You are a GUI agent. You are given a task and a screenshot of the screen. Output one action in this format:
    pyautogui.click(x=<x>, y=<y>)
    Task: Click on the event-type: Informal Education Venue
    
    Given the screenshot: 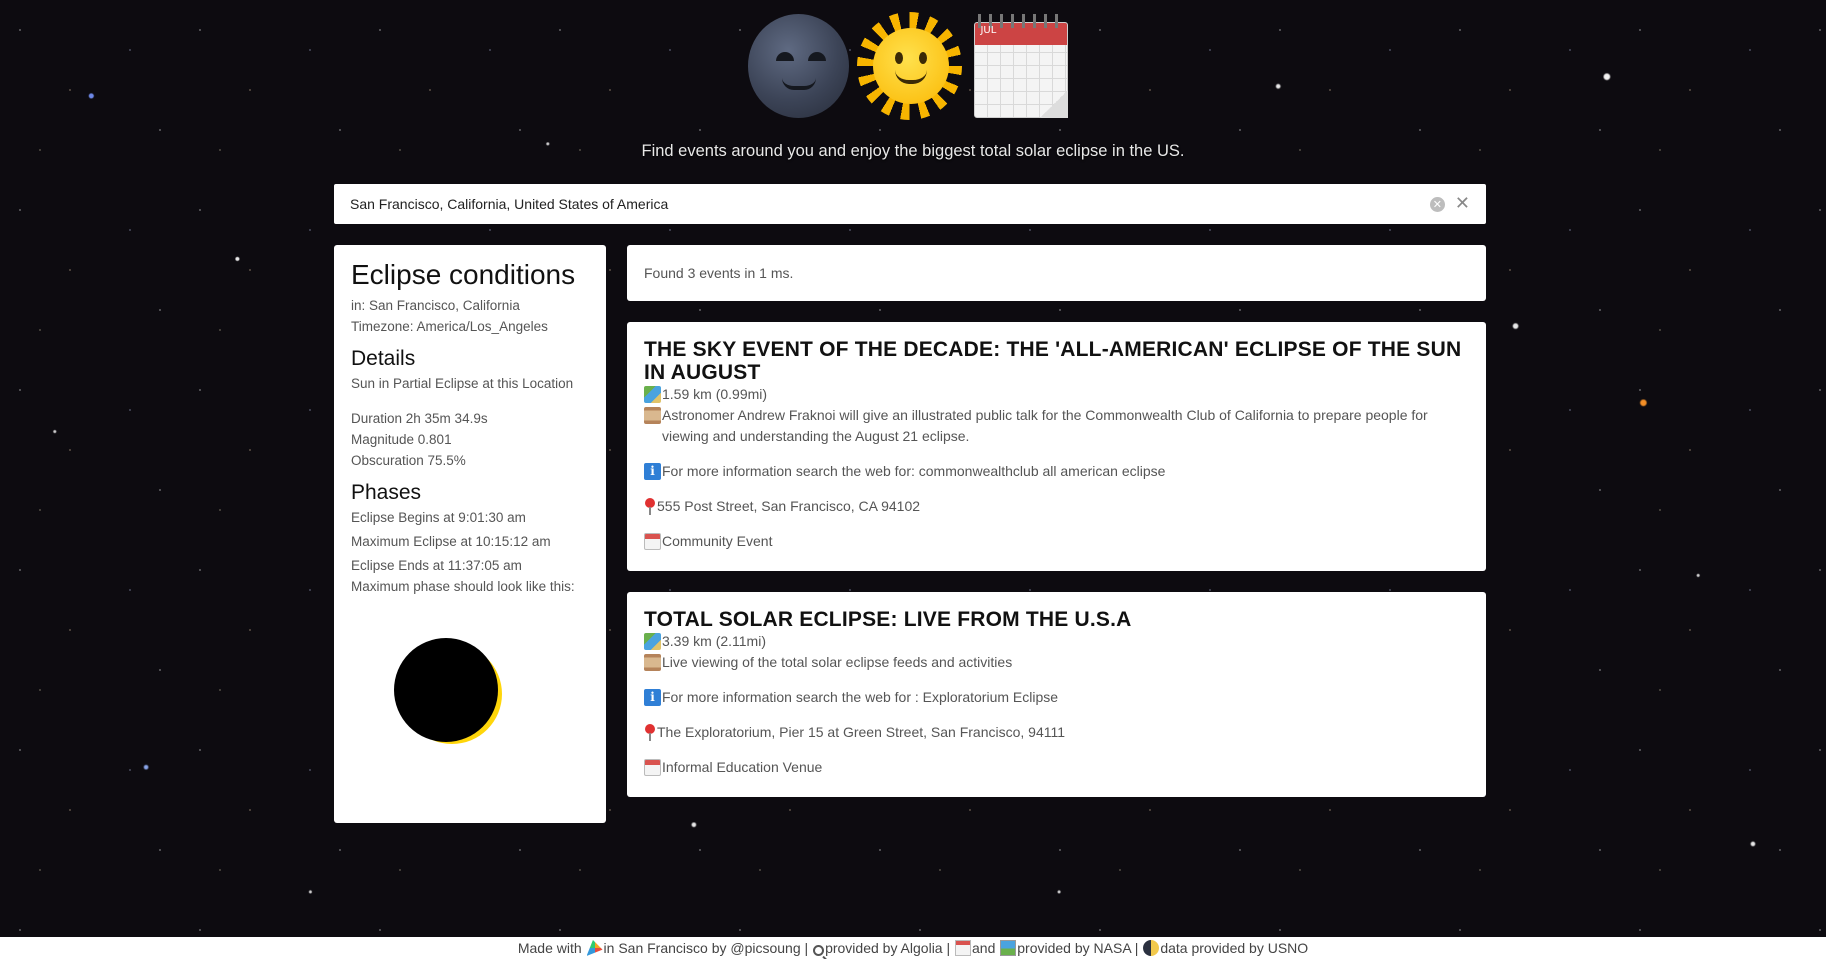 What is the action you would take?
    pyautogui.click(x=742, y=767)
    